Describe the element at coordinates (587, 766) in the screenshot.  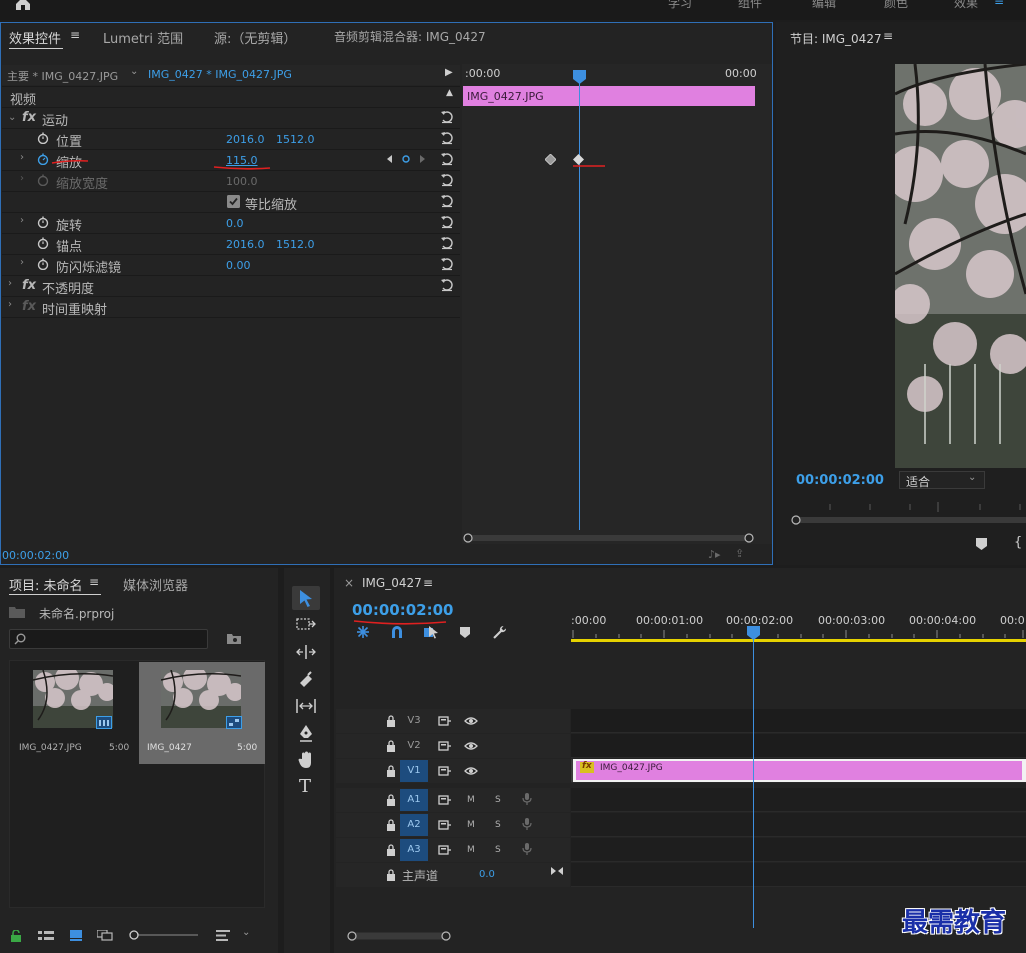
I see `clip-fx-badge-icon: fx` at that location.